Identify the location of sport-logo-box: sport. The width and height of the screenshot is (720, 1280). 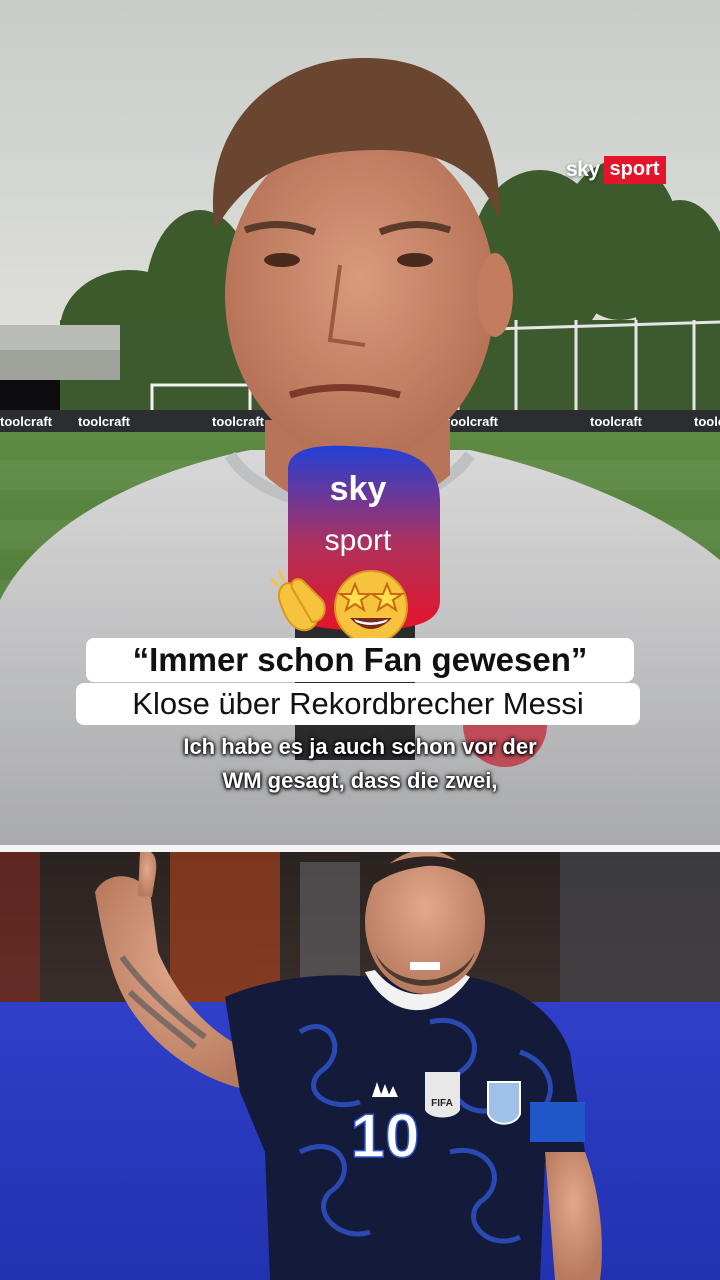
(634, 170).